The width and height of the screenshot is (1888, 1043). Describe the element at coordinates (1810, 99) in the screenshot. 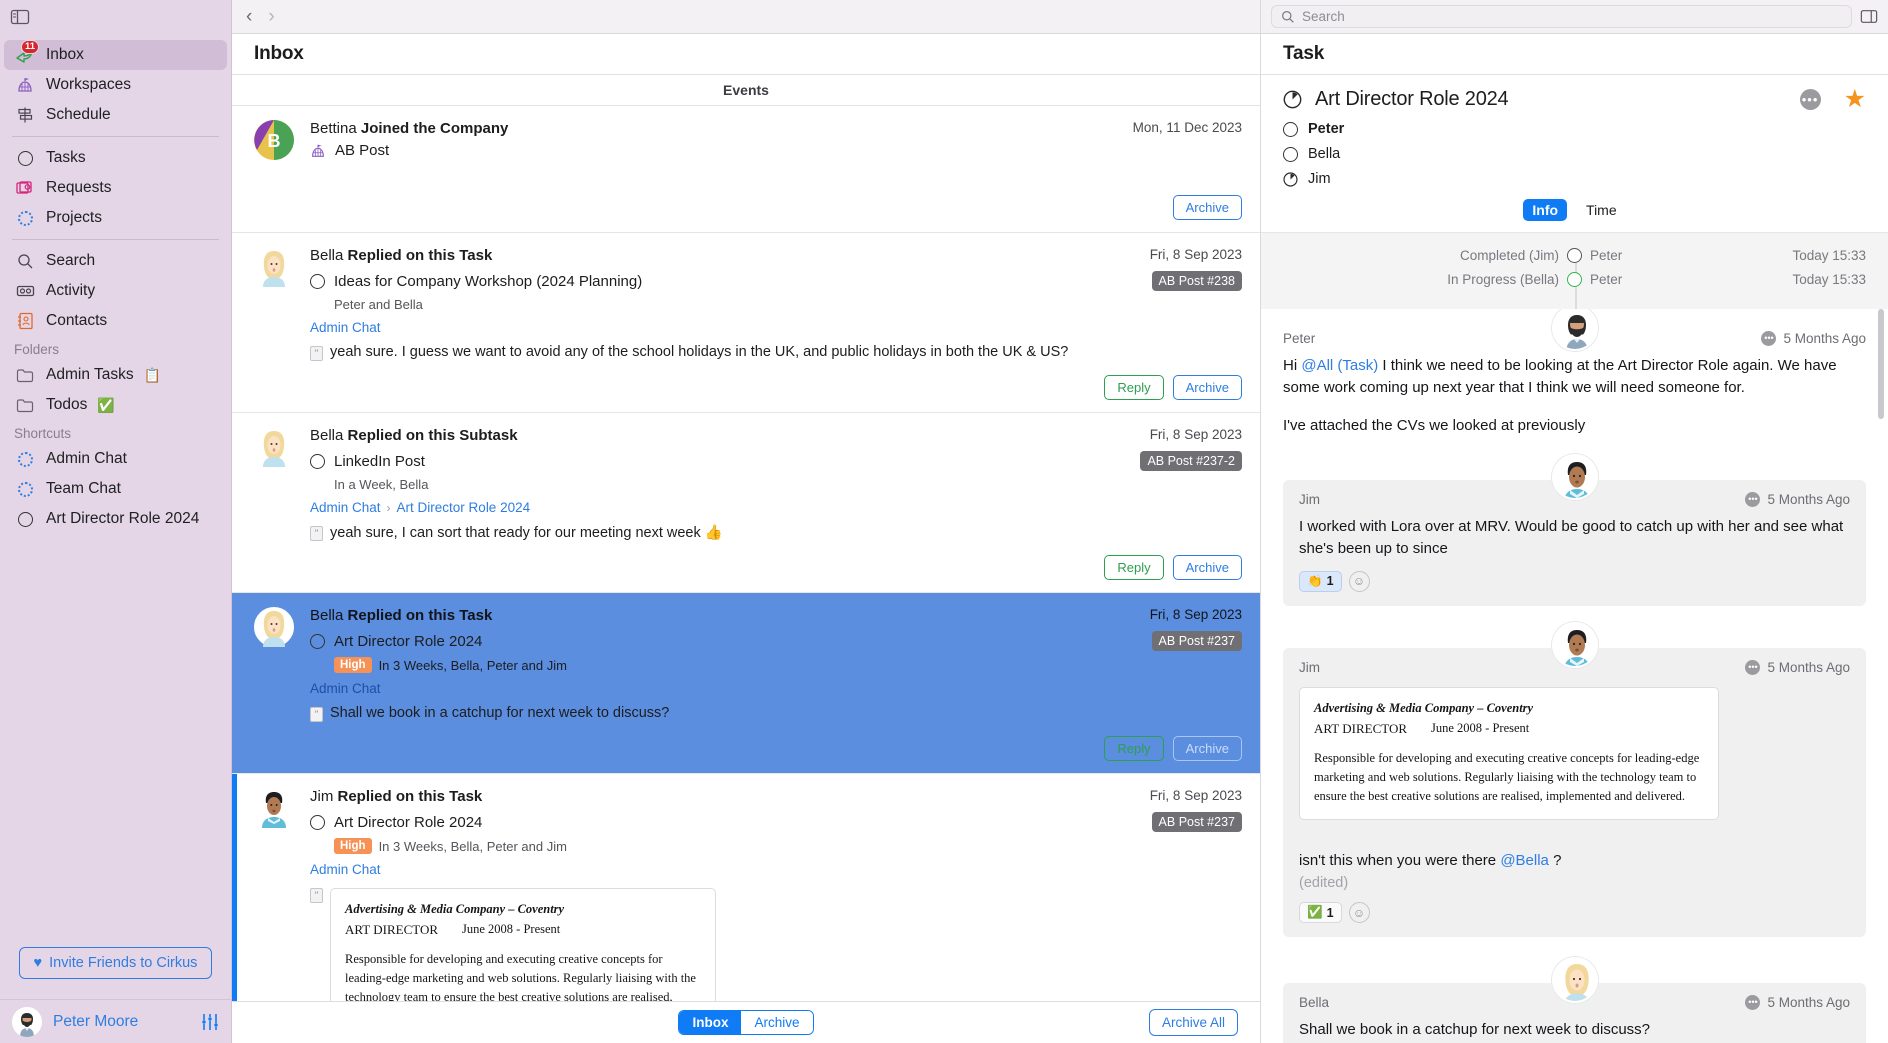

I see `task-more-icon: •••` at that location.